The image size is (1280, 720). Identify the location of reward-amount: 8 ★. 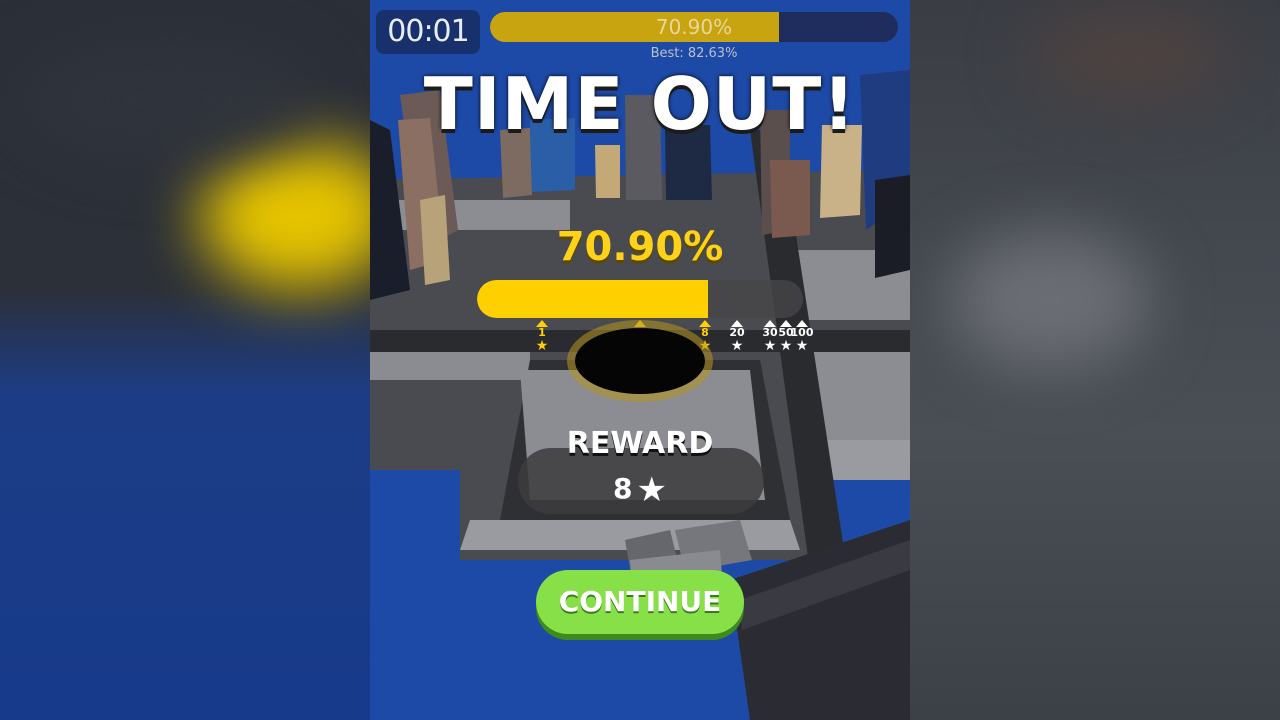
(640, 490).